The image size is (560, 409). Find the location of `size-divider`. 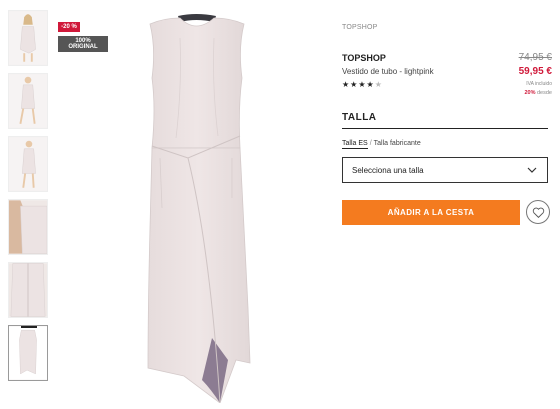

size-divider is located at coordinates (445, 128).